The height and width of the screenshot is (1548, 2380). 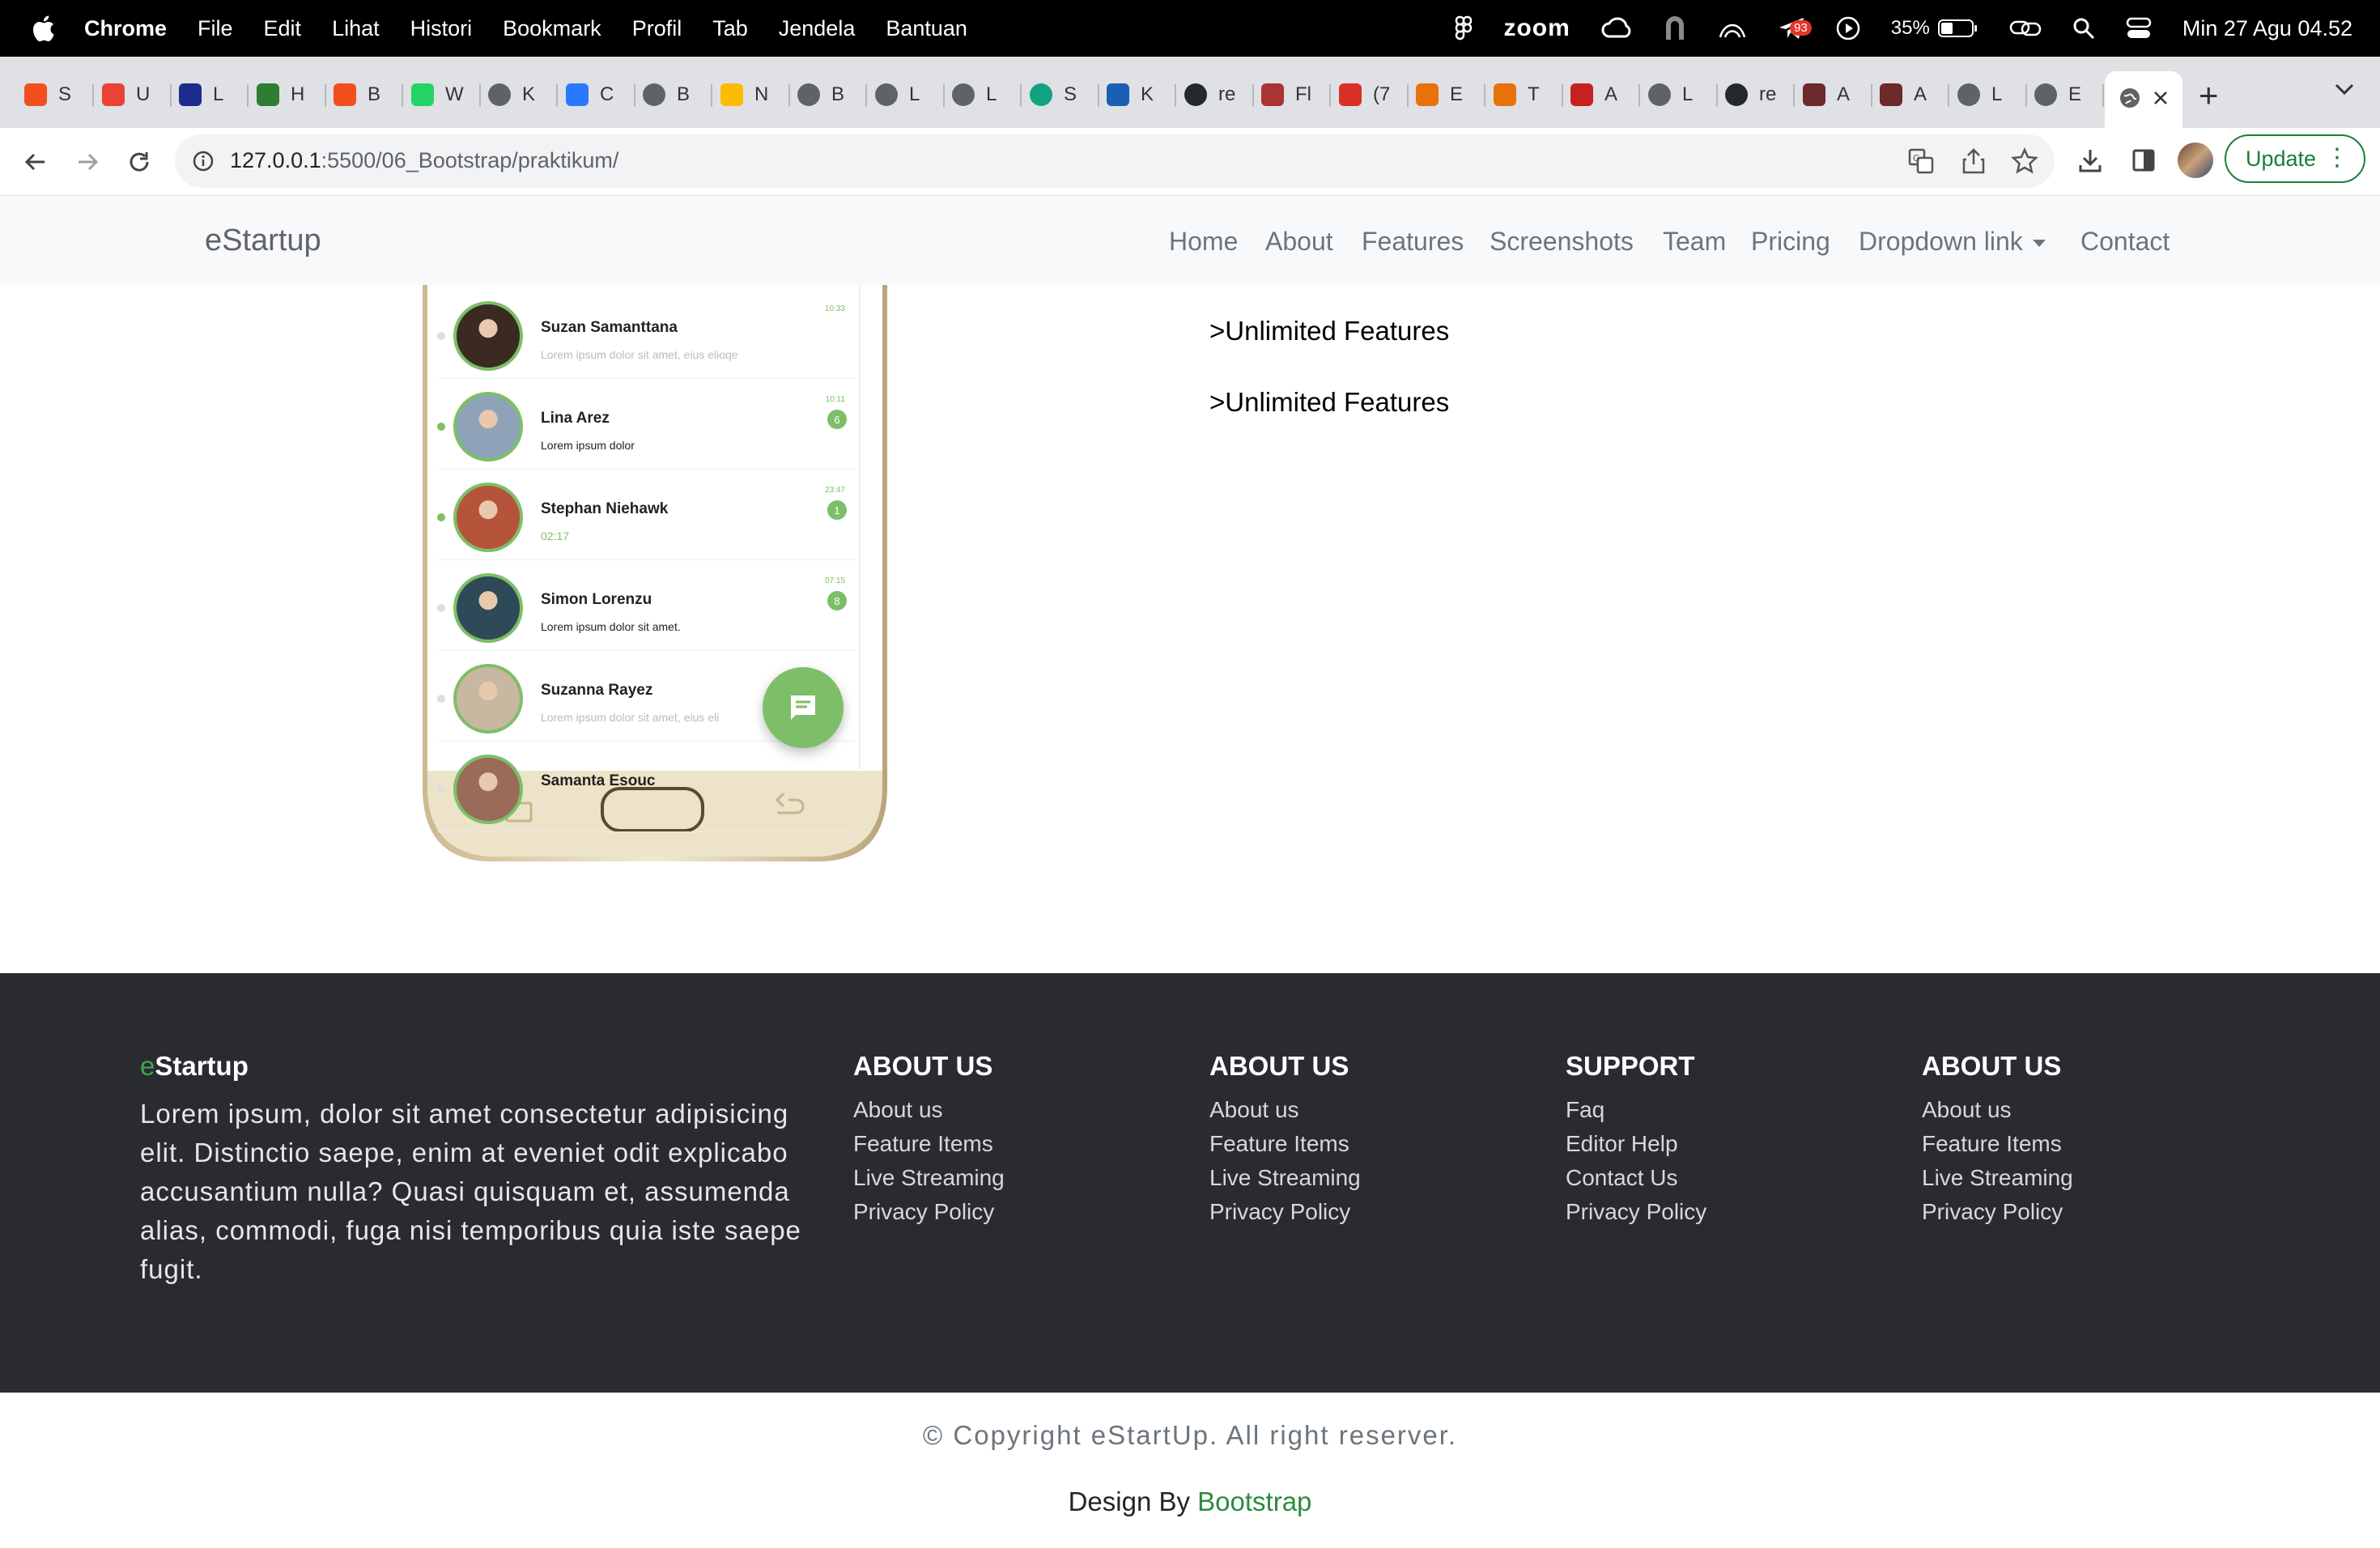 What do you see at coordinates (35, 161) in the screenshot?
I see `back-button` at bounding box center [35, 161].